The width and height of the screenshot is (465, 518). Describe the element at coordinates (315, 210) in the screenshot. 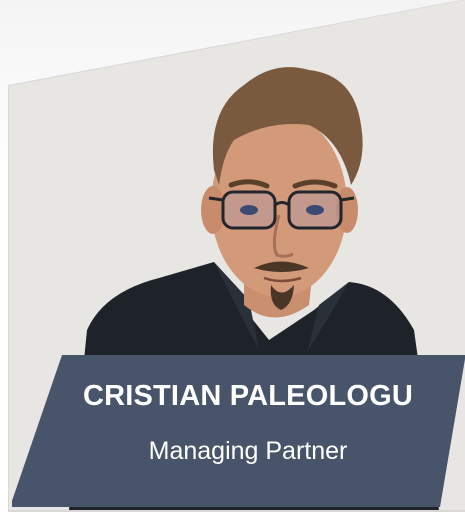

I see `portrait-eye-right` at that location.